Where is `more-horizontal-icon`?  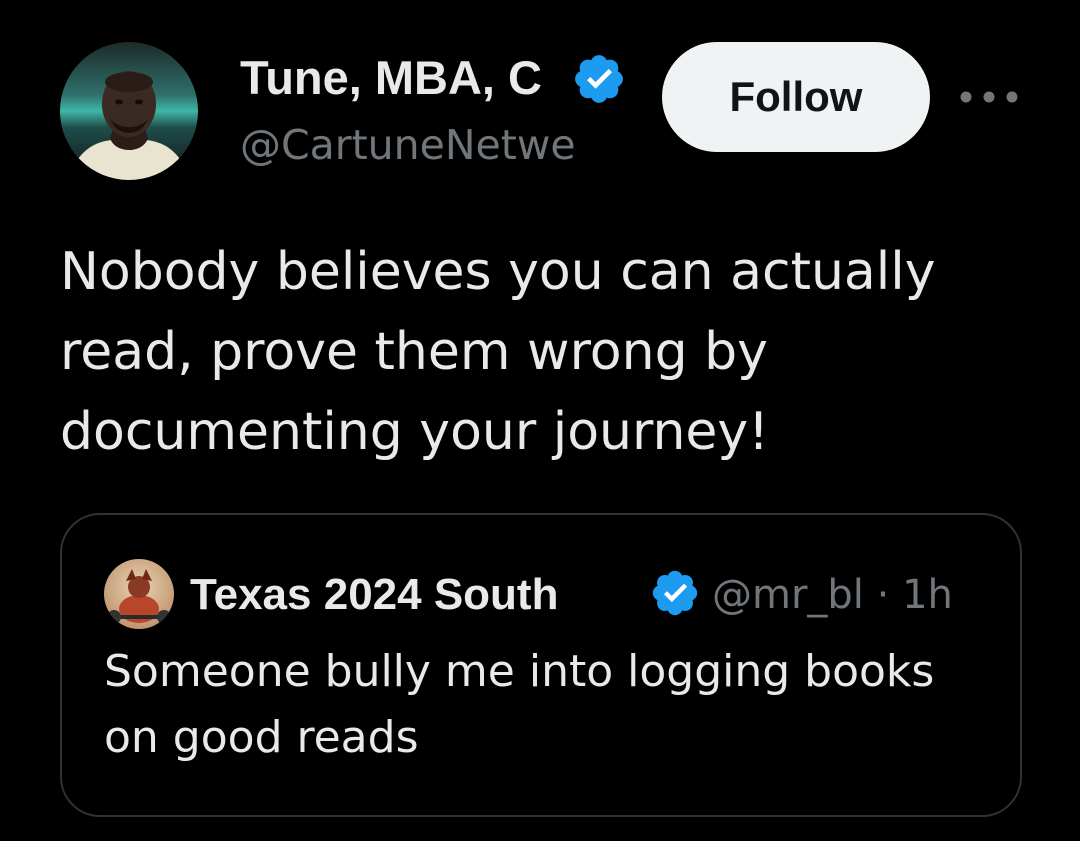
more-horizontal-icon is located at coordinates (989, 97).